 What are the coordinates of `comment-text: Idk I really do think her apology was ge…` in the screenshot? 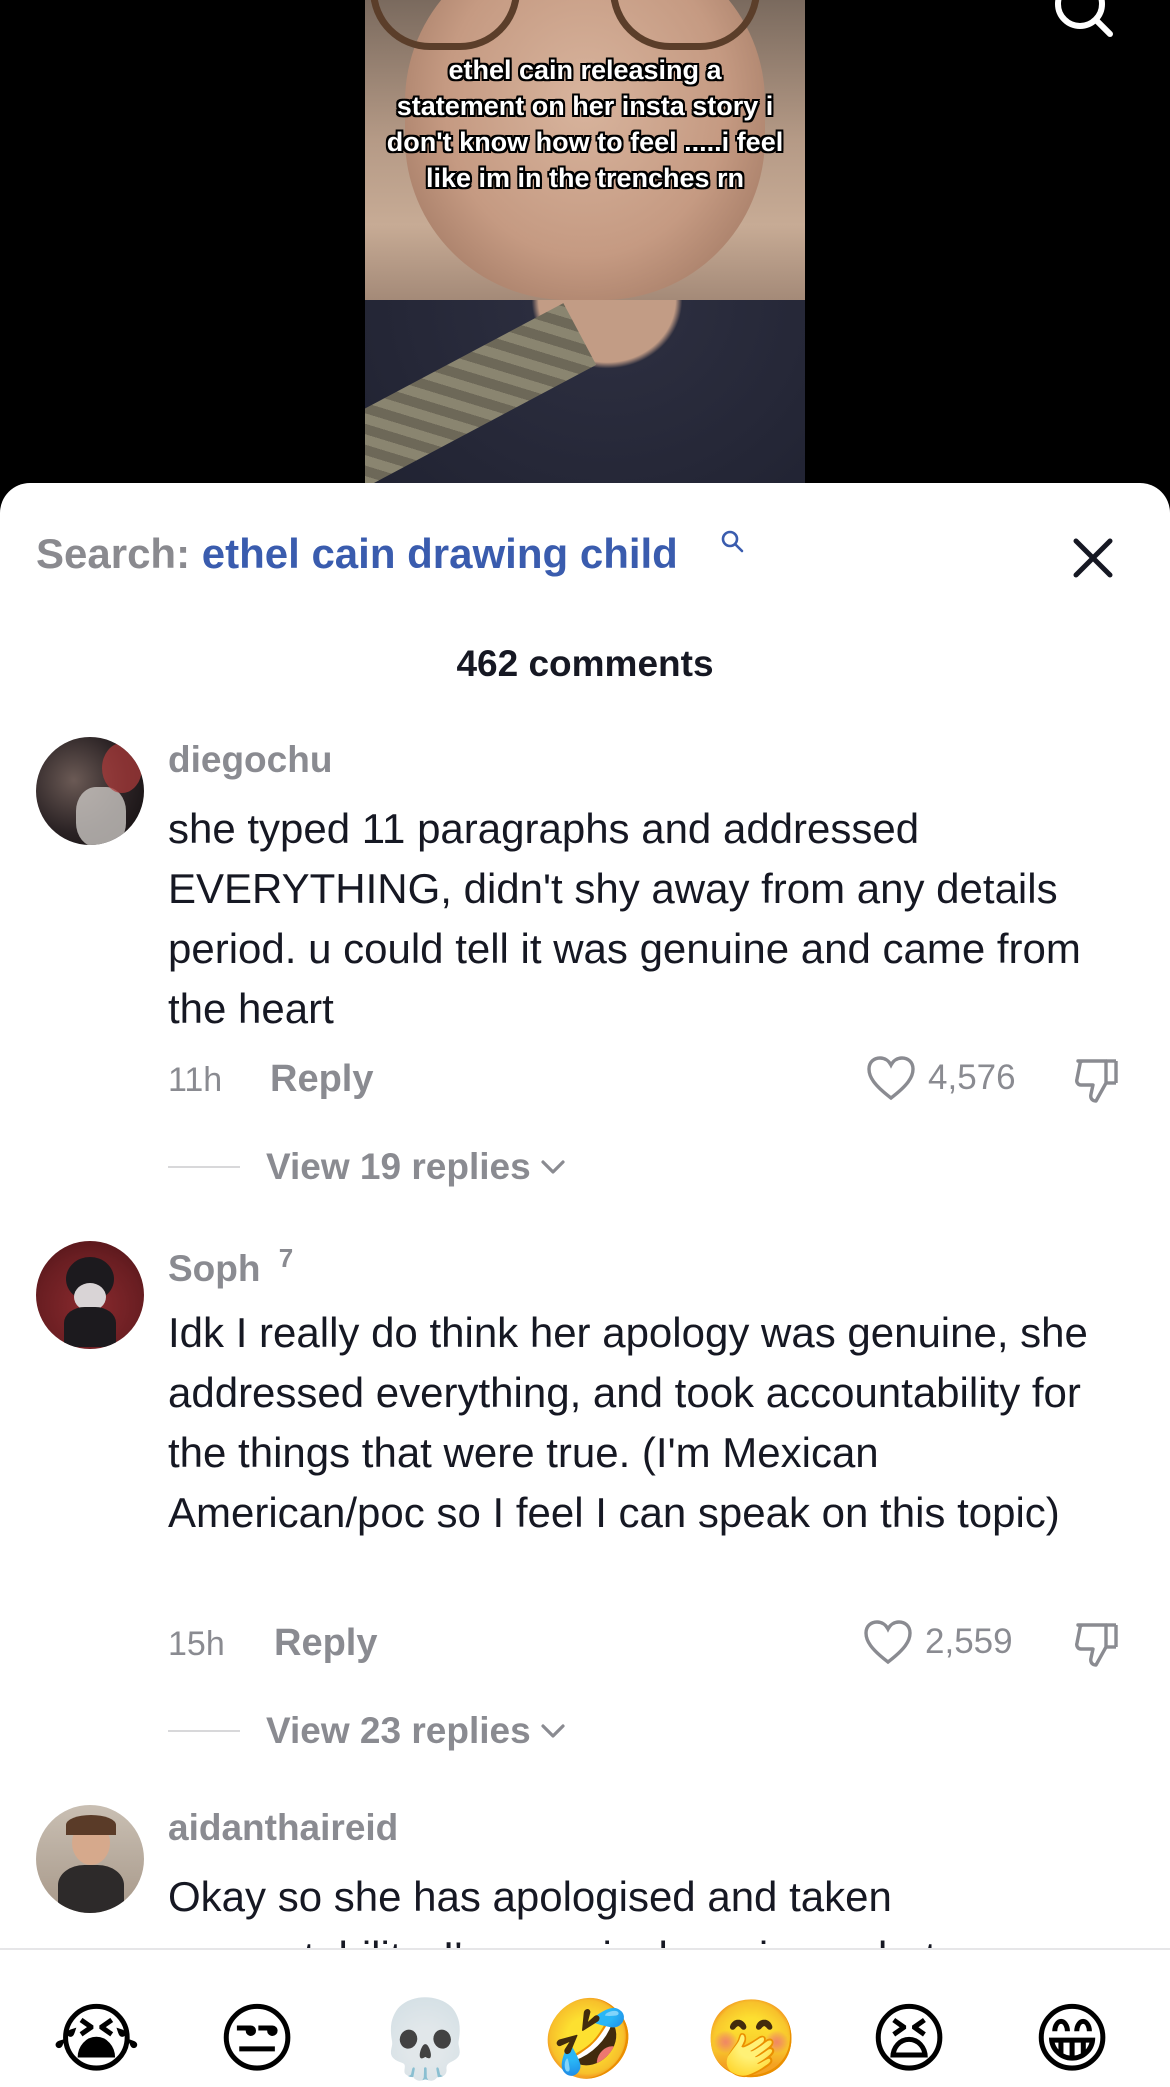 It's located at (628, 1422).